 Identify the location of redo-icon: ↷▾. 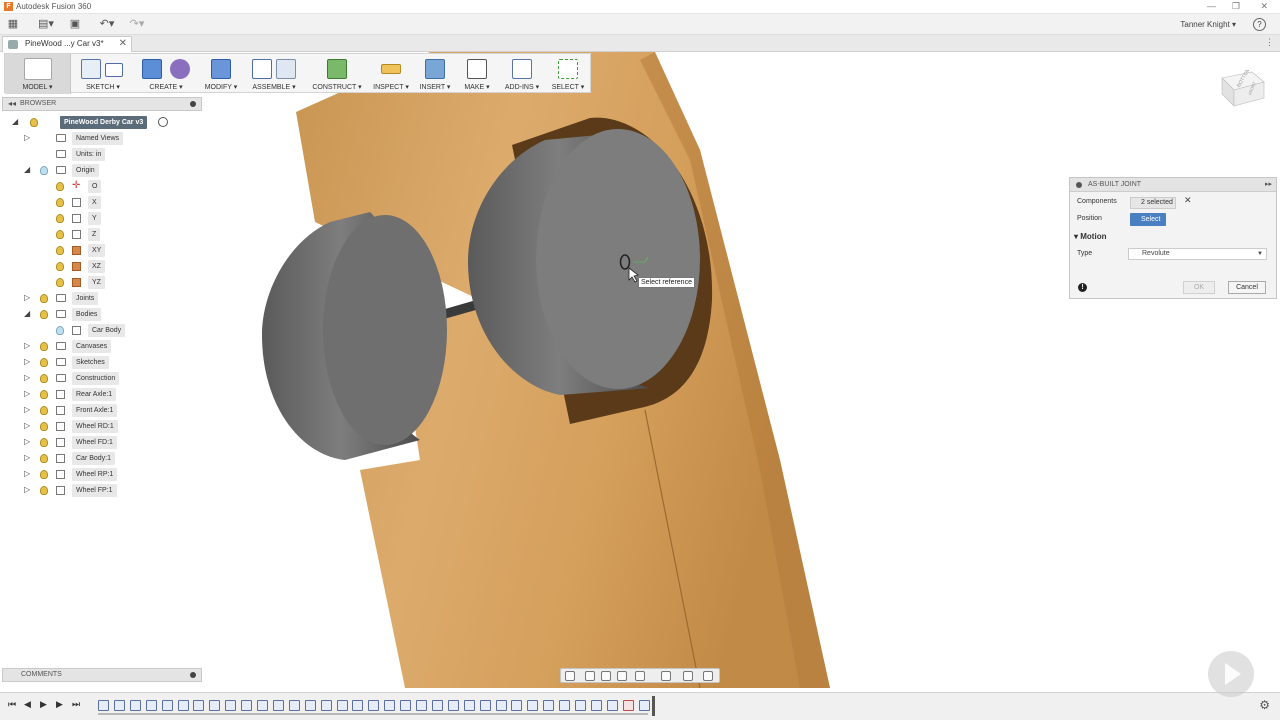
(137, 24).